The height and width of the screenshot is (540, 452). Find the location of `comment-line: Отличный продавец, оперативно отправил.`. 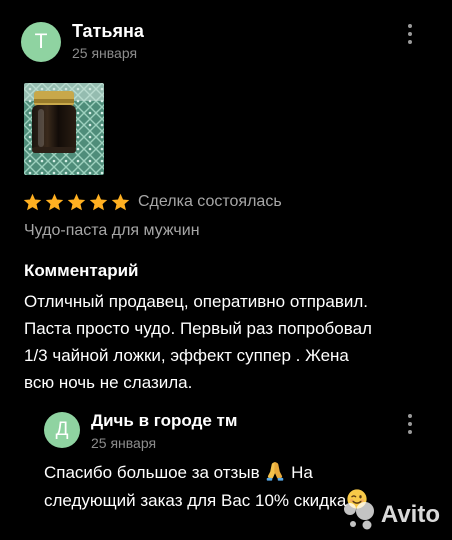

comment-line: Отличный продавец, оперативно отправил. is located at coordinates (196, 301).